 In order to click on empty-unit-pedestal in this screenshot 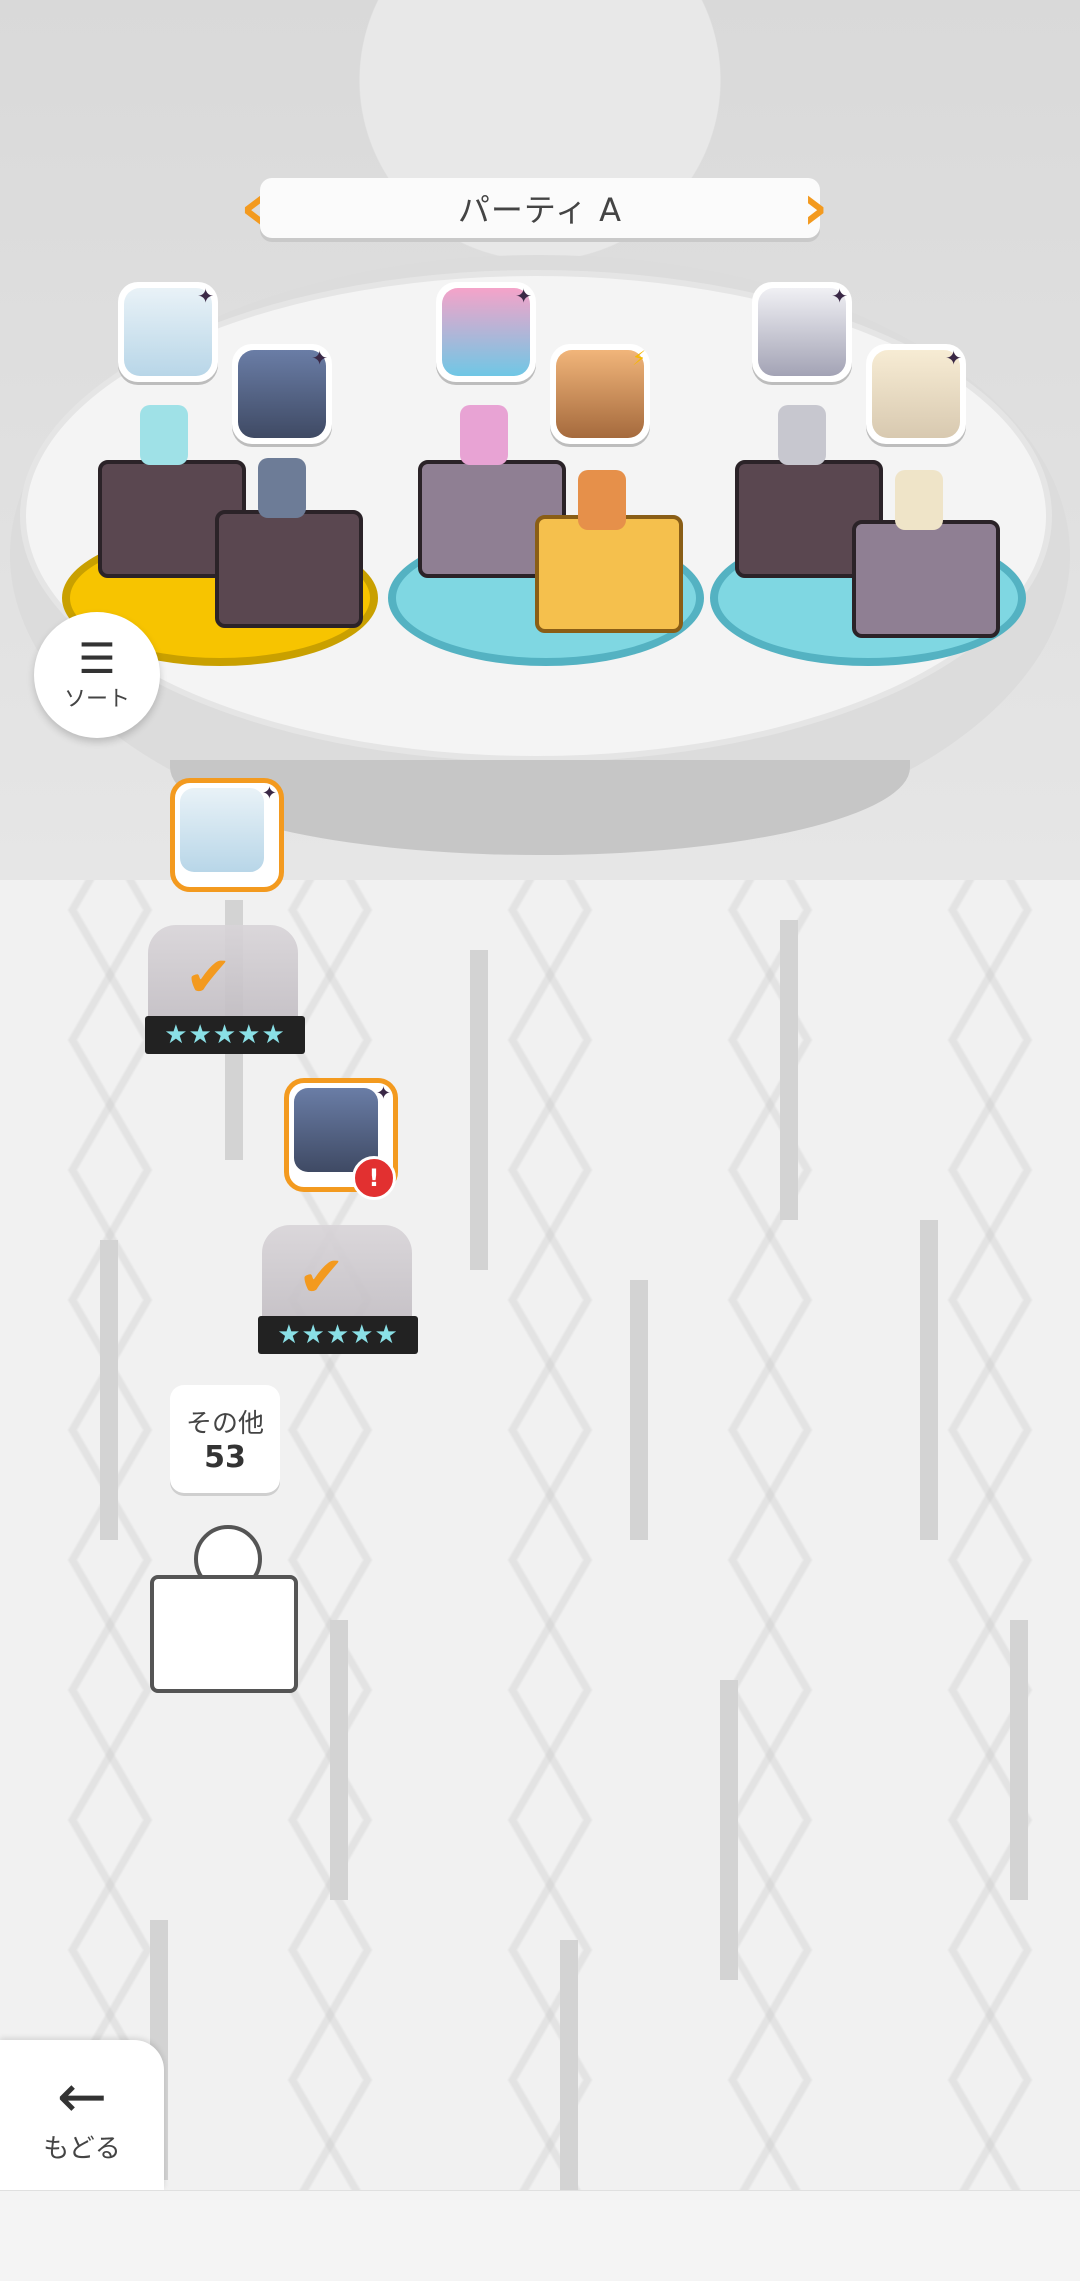, I will do `click(224, 1609)`.